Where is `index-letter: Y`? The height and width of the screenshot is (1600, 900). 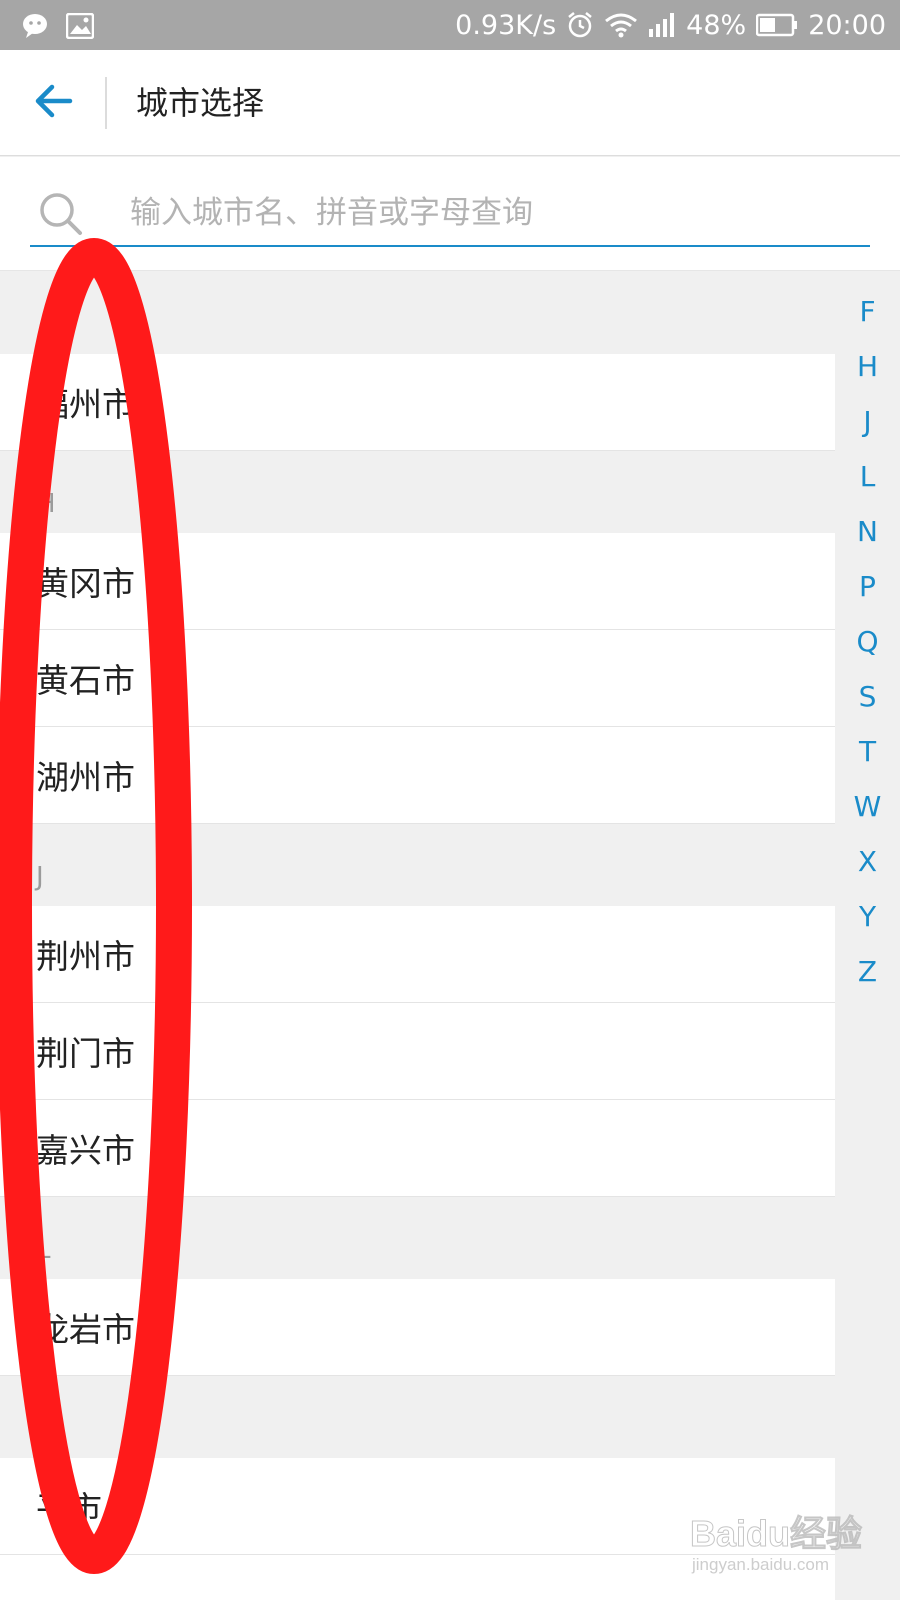 index-letter: Y is located at coordinates (867, 917).